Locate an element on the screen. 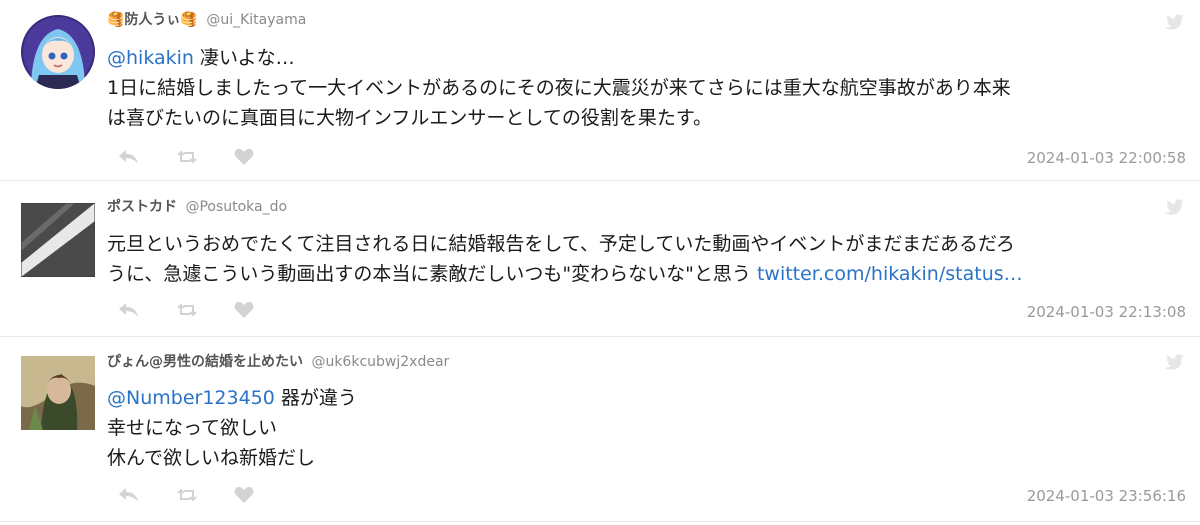 The image size is (1200, 525). tweet-header: ぴょん@男性の結婚を止めたい @uk6kcubwj2xdear is located at coordinates (278, 362).